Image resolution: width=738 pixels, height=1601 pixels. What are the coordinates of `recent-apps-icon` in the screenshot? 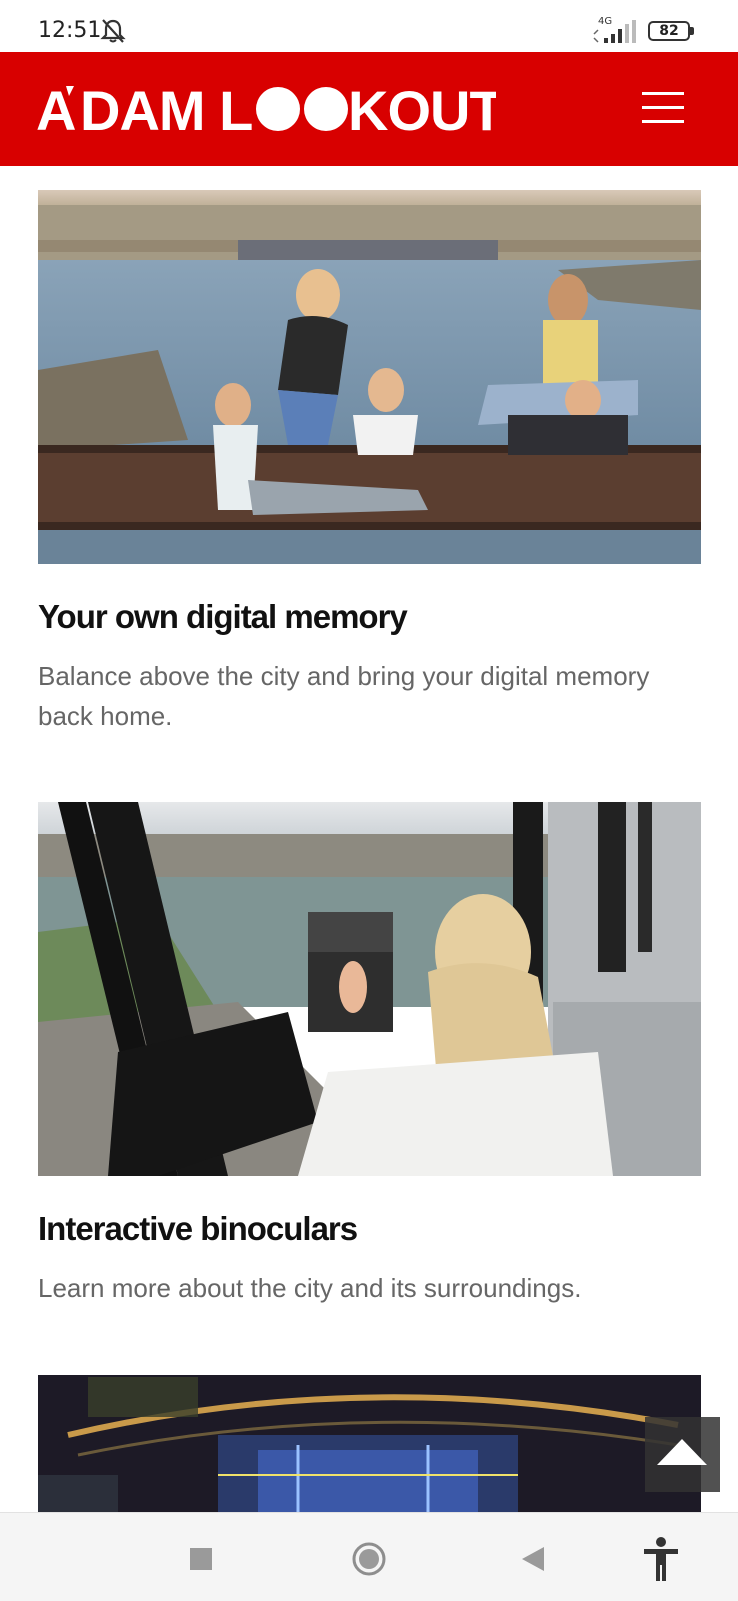 It's located at (201, 1559).